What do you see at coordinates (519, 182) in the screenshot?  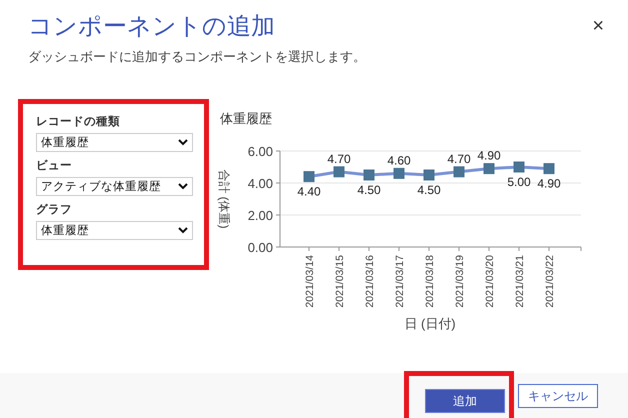 I see `data-label: 5.00` at bounding box center [519, 182].